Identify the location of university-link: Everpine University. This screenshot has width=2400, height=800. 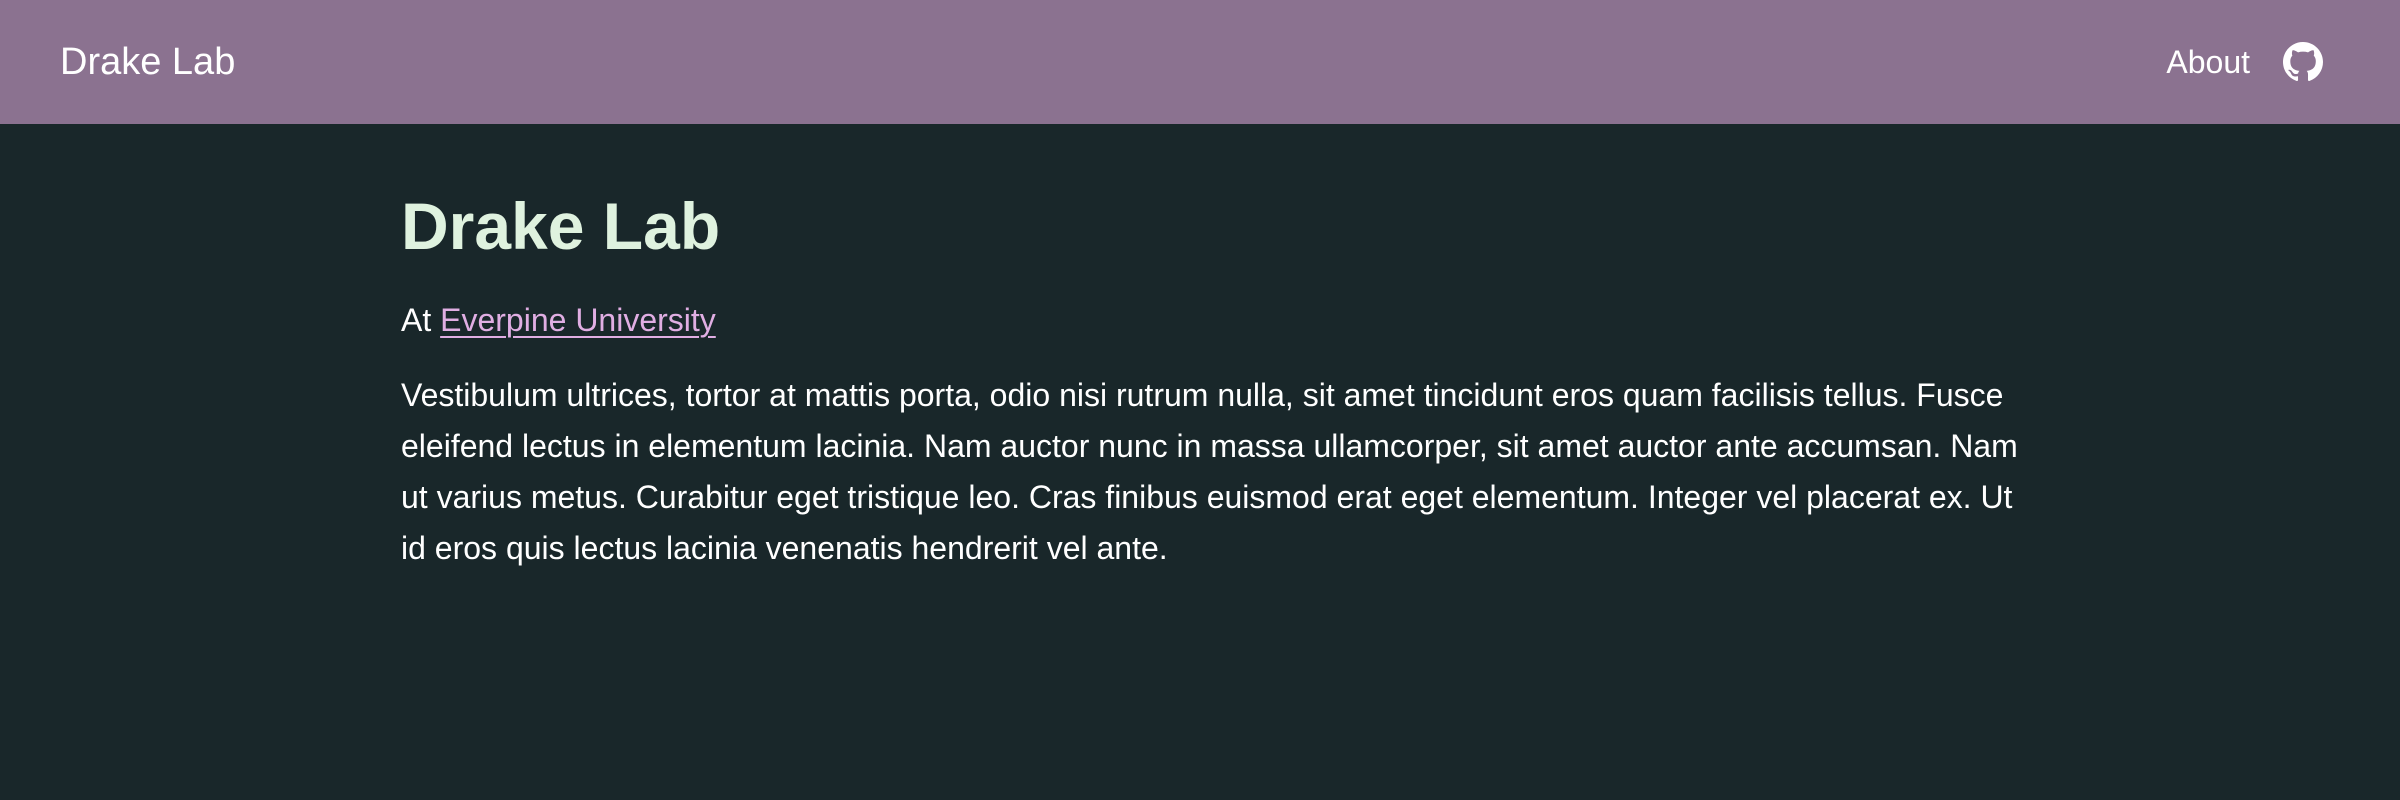
(578, 320).